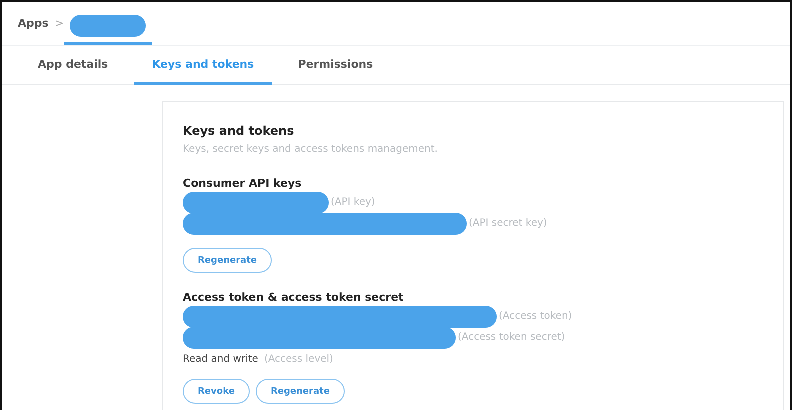 The height and width of the screenshot is (410, 792). I want to click on group-title: Access token & access token secret, so click(294, 297).